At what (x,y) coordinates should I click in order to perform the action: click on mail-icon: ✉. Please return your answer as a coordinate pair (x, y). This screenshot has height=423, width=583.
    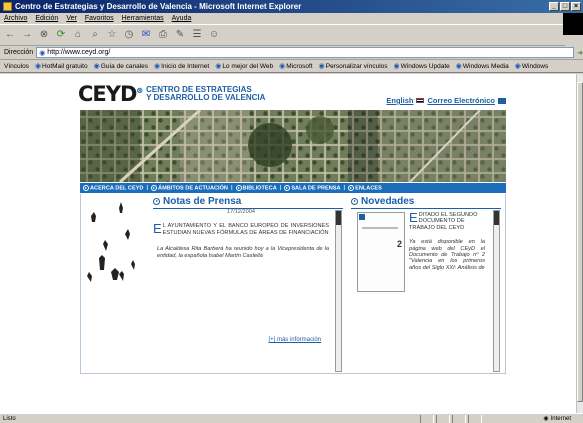
    Looking at the image, I should click on (146, 35).